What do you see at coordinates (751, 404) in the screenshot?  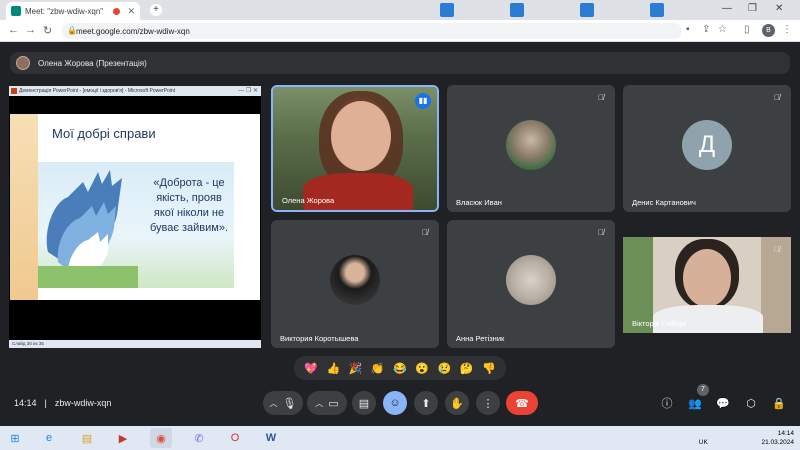 I see `activities-icon: ⬡` at bounding box center [751, 404].